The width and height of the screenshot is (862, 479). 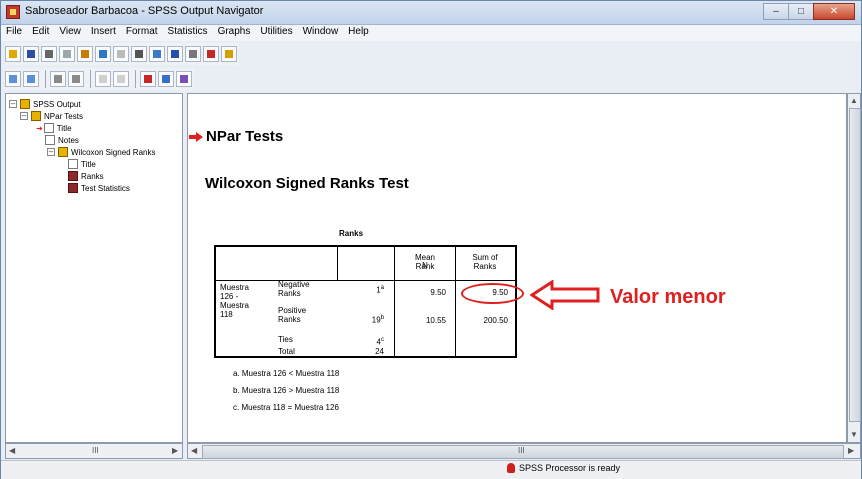 What do you see at coordinates (49, 54) in the screenshot?
I see `print-icon` at bounding box center [49, 54].